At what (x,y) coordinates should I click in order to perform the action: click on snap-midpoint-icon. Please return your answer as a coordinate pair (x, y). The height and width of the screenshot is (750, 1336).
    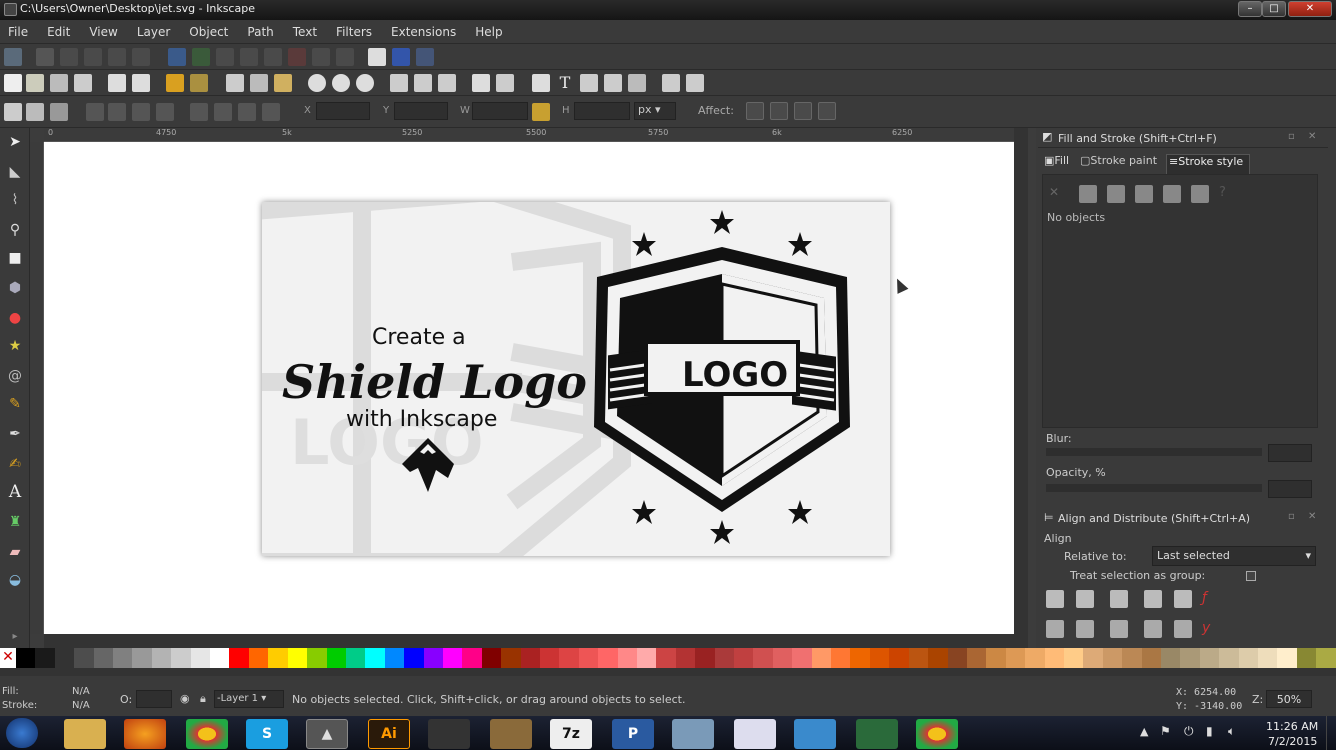
    Looking at the image, I should click on (117, 57).